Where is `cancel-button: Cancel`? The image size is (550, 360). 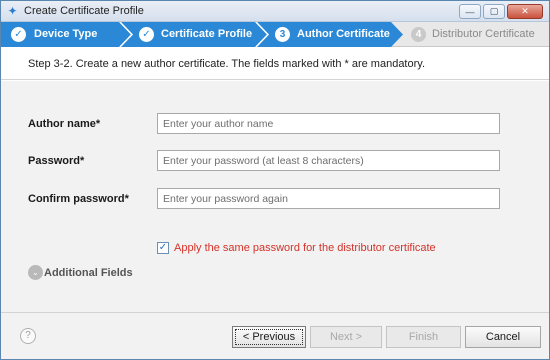
cancel-button: Cancel is located at coordinates (503, 337).